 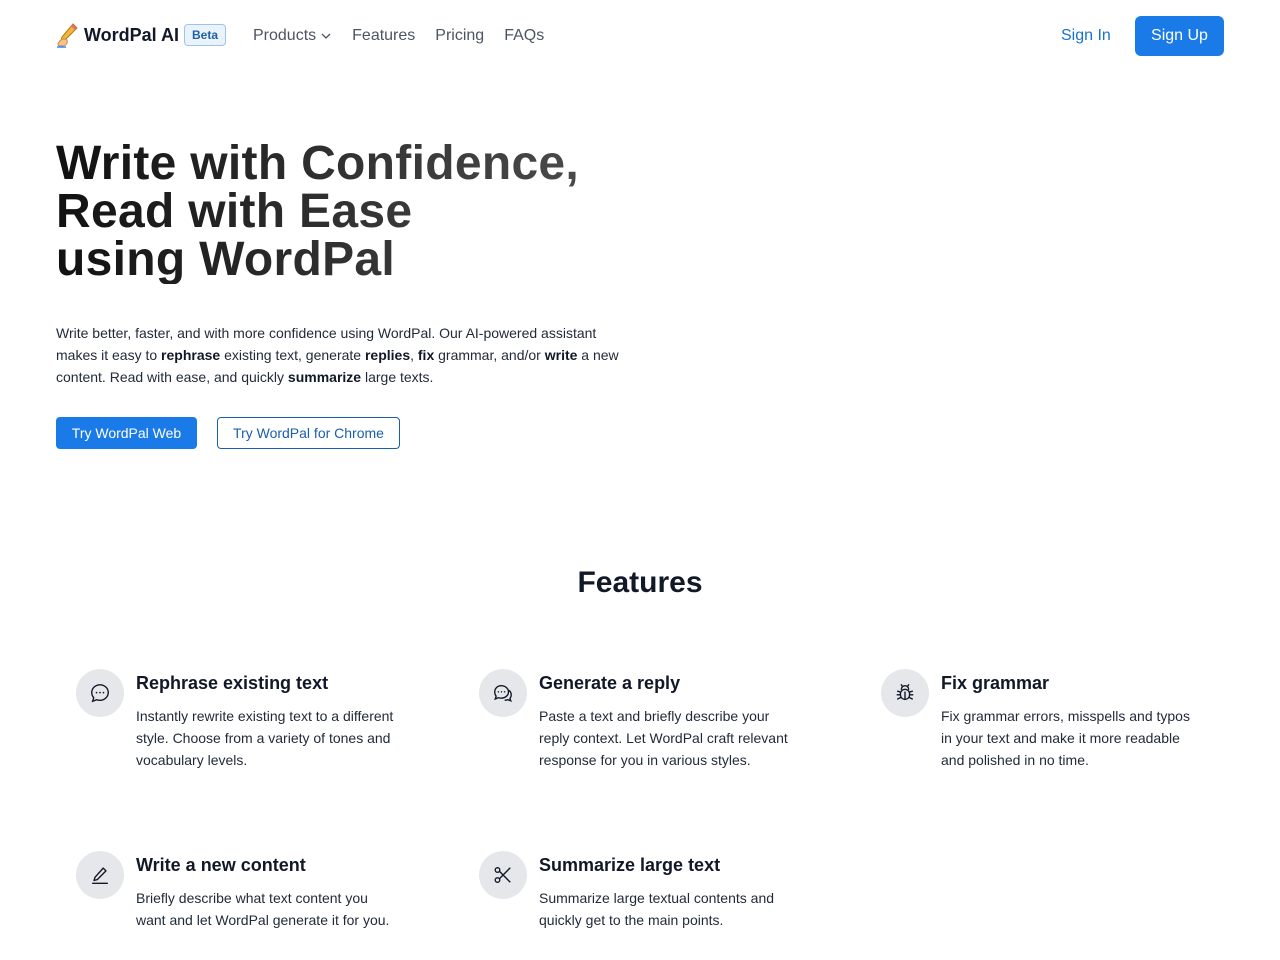 I want to click on writing-hand-icon, so click(x=68, y=35).